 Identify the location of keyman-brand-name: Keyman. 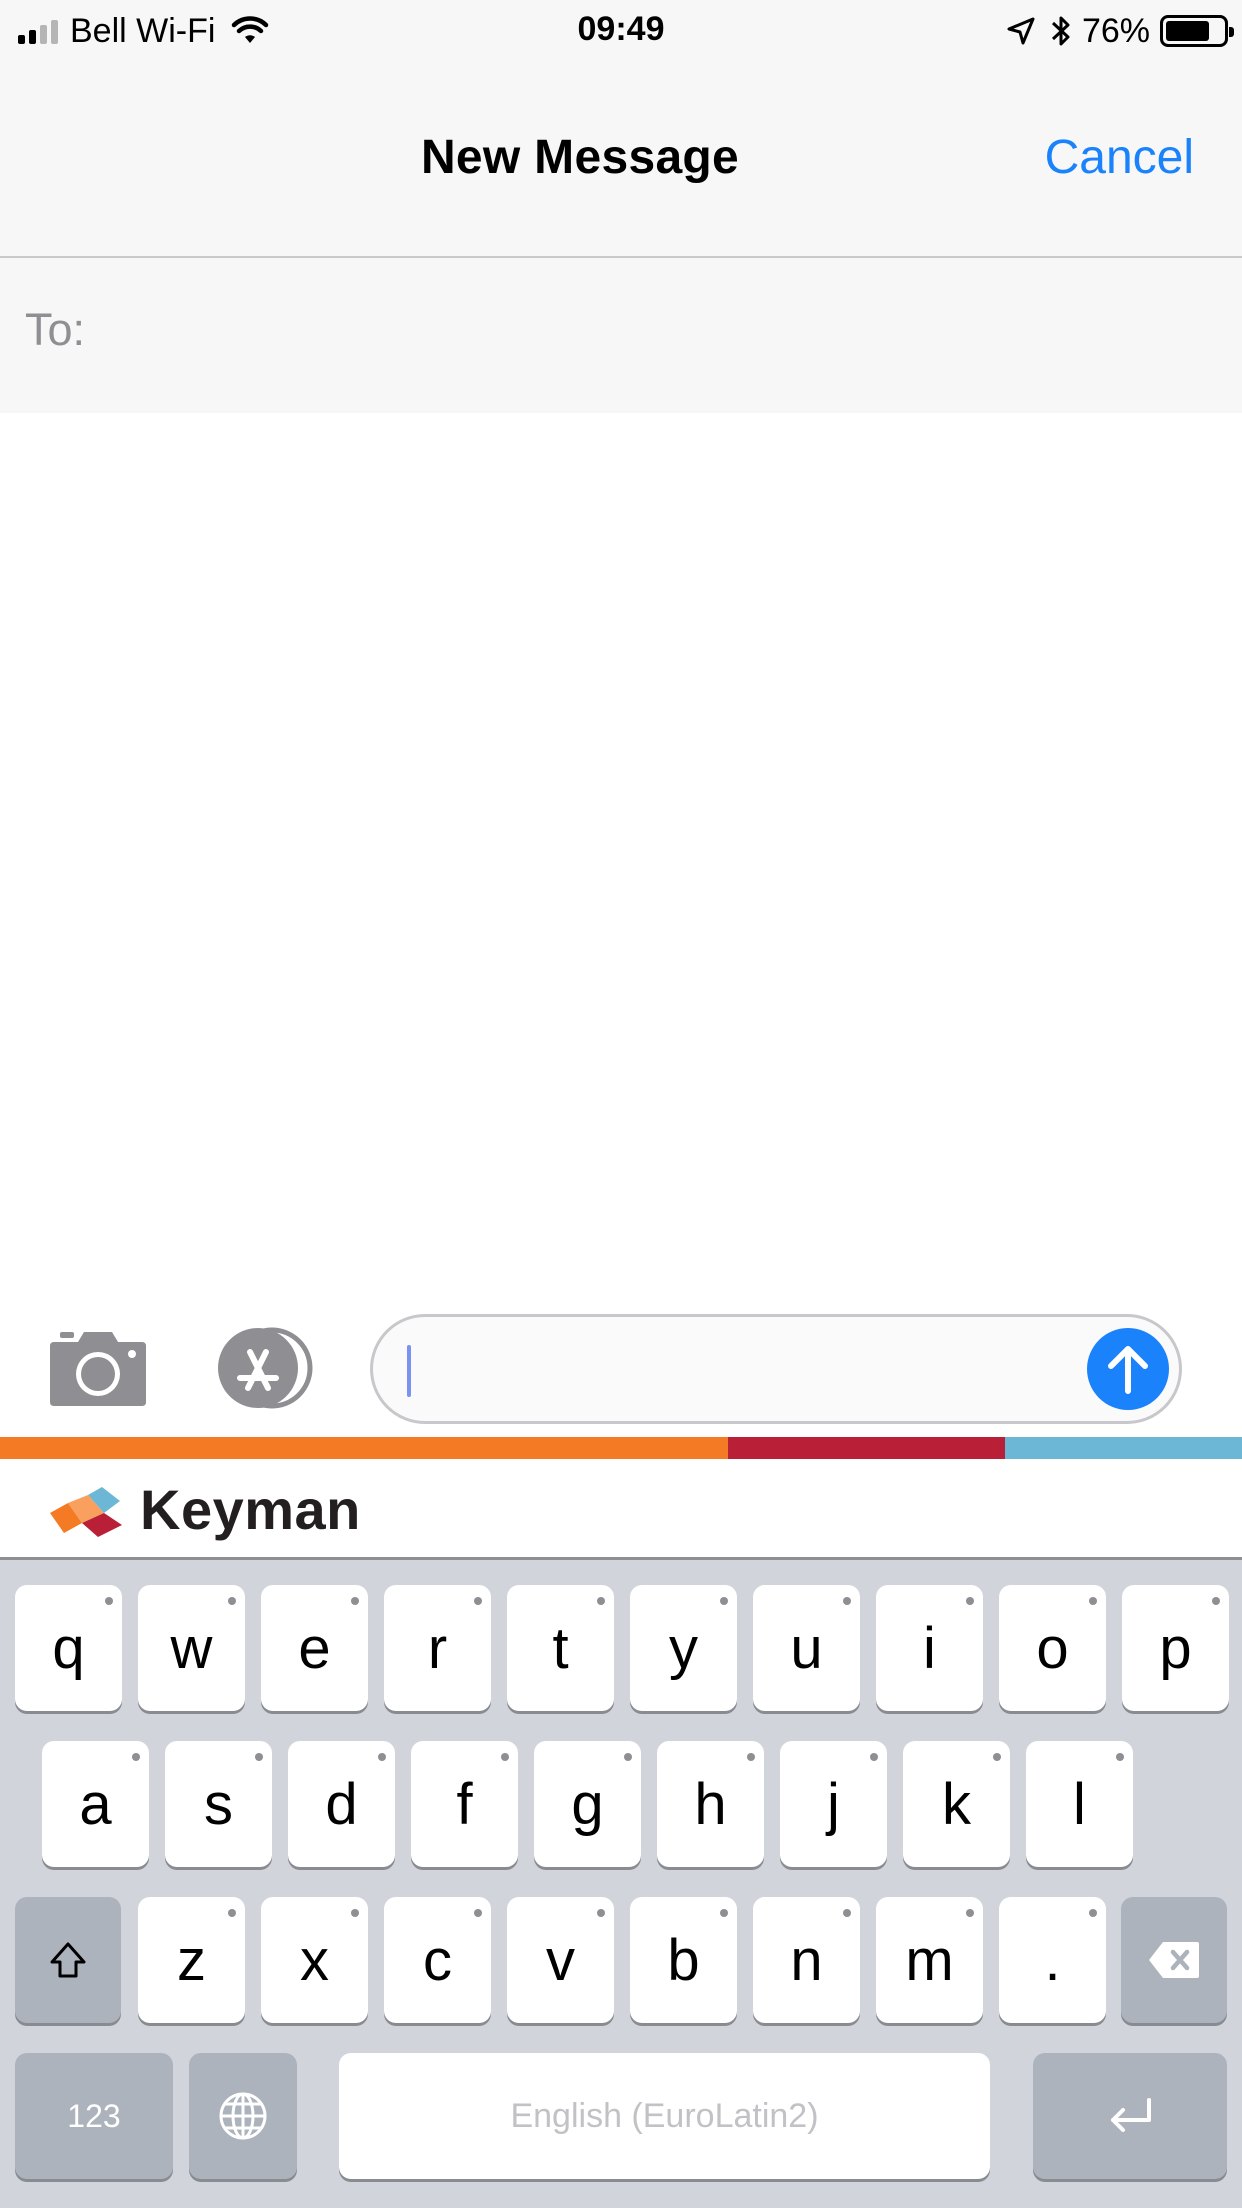
(250, 1509).